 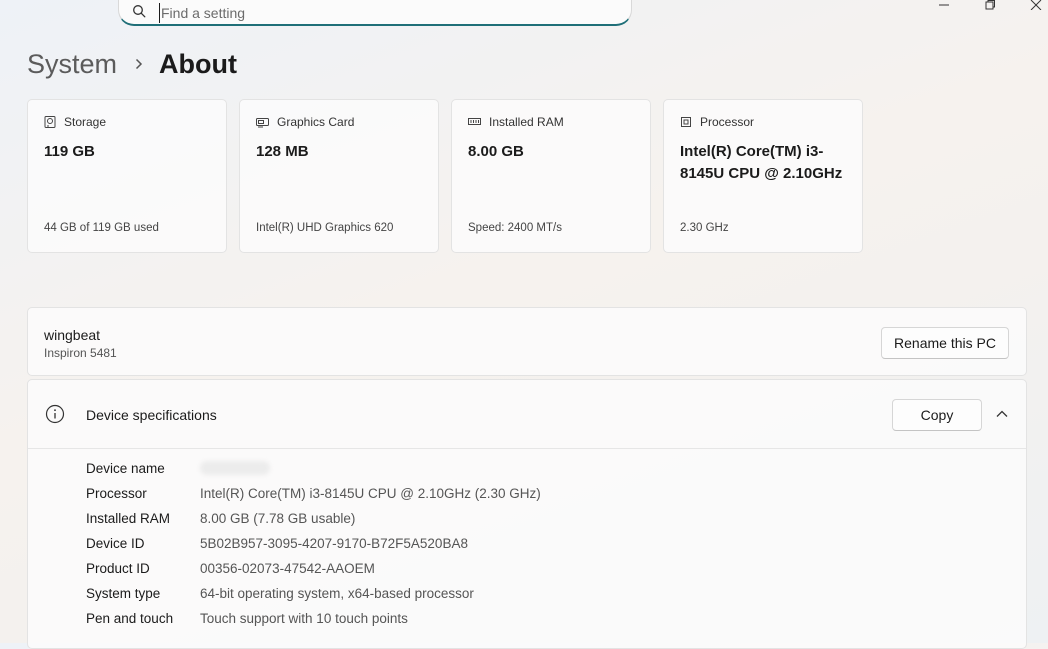 What do you see at coordinates (325, 228) in the screenshot?
I see `card-subtext: Intel(R) UHD Graphics 620` at bounding box center [325, 228].